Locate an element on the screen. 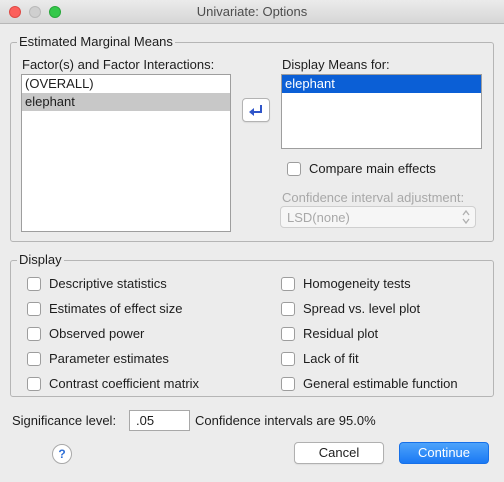  descriptive-statistics-label: Descriptive statistics is located at coordinates (108, 283).